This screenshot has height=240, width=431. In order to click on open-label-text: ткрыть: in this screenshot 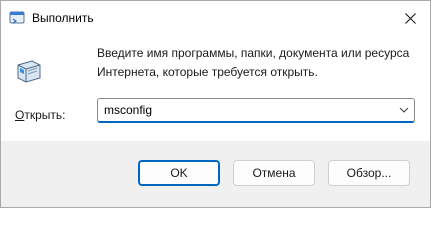, I will do `click(45, 115)`.